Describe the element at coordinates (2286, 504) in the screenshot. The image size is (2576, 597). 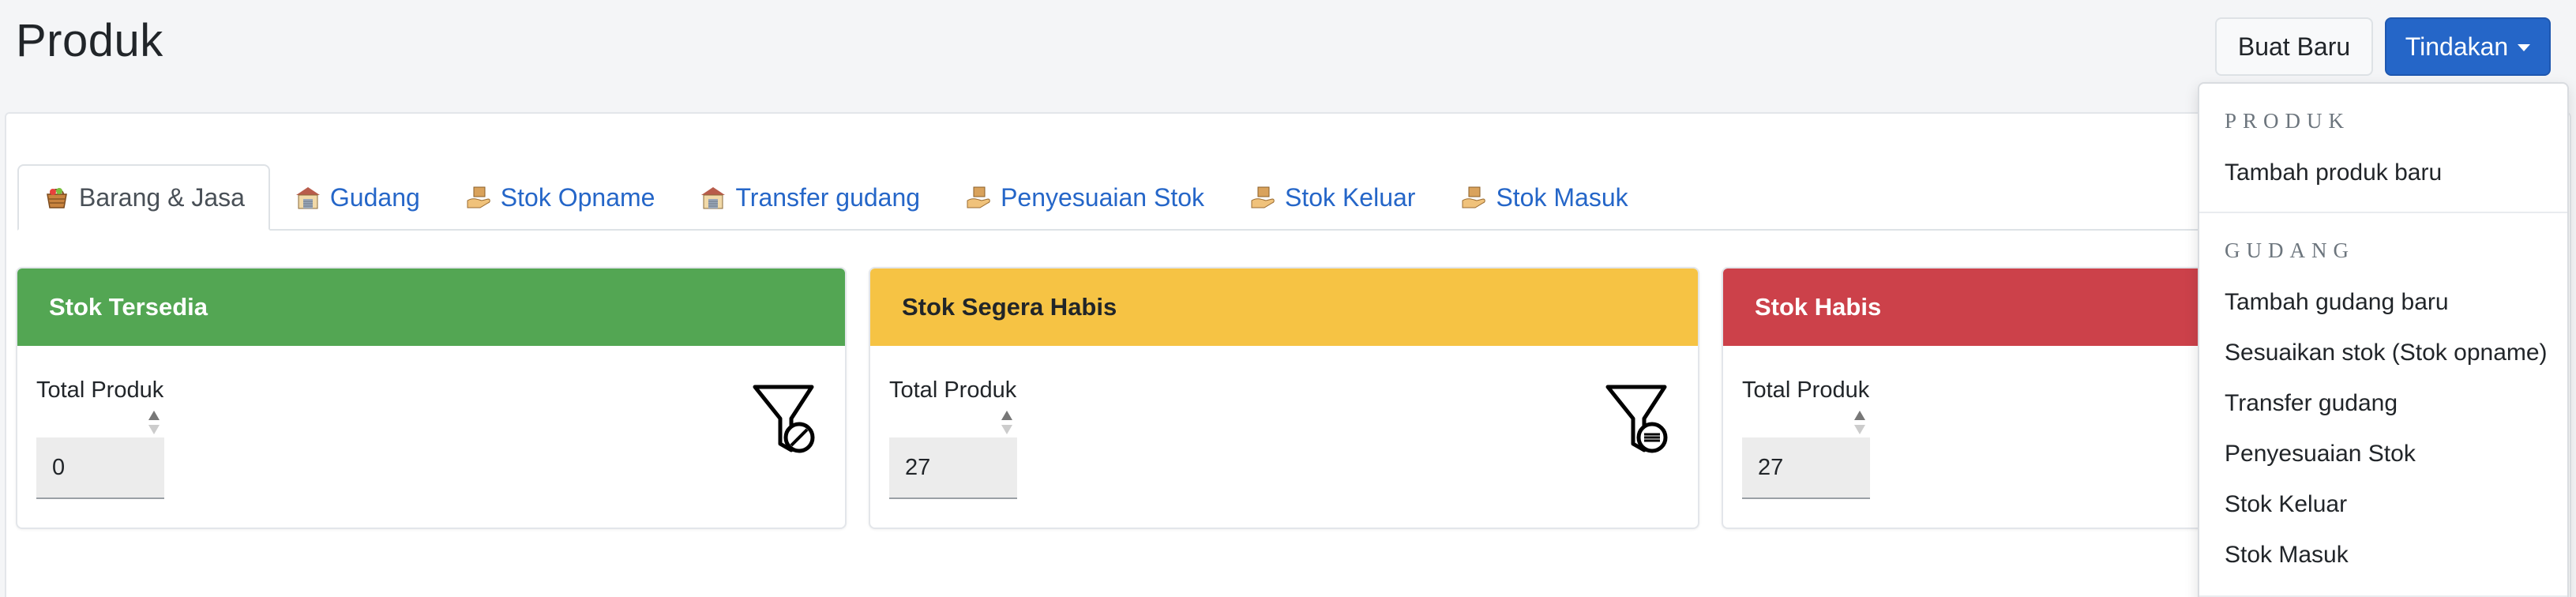
I see `menu-item-stock-out: Stok Keluar` at that location.